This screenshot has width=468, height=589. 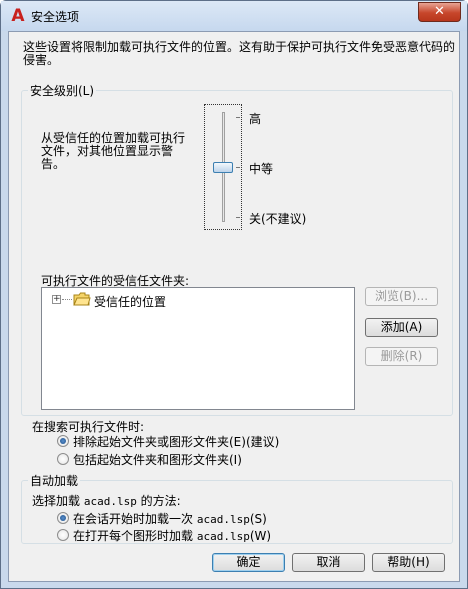 What do you see at coordinates (234, 16) in the screenshot?
I see `title-bar: A 安全选项 ✕` at bounding box center [234, 16].